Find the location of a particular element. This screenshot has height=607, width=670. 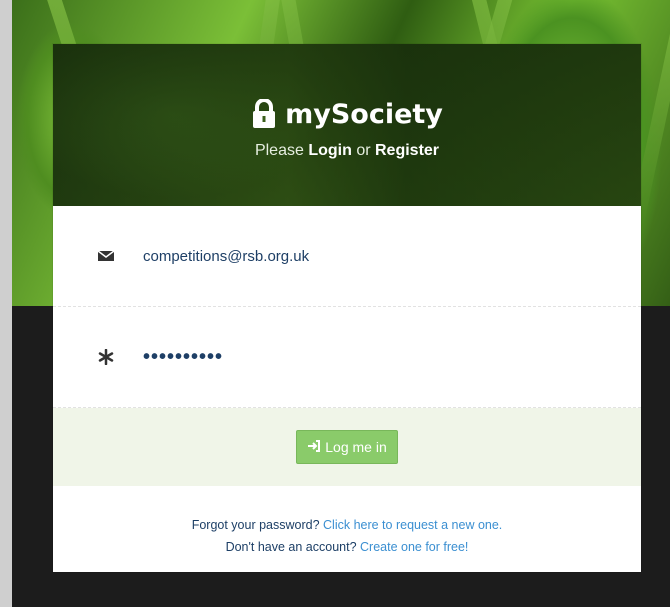

email-field-row: competitions@rsb.org.uk is located at coordinates (347, 256).